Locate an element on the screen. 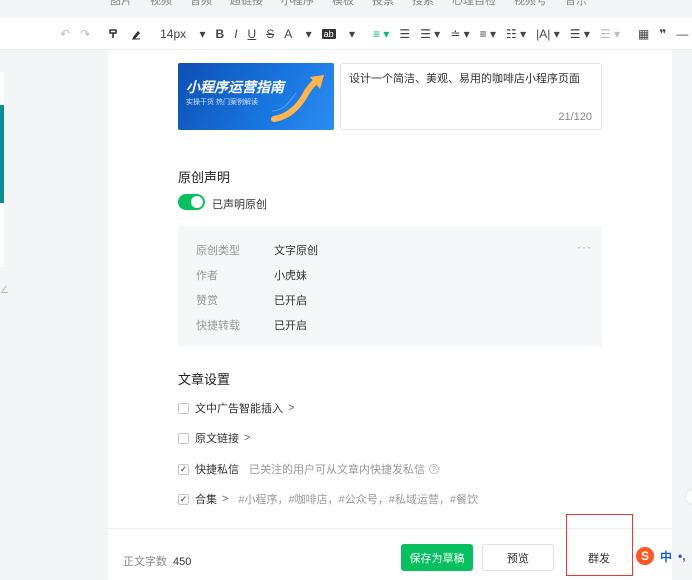 This screenshot has height=580, width=692. italic-button: I is located at coordinates (235, 34).